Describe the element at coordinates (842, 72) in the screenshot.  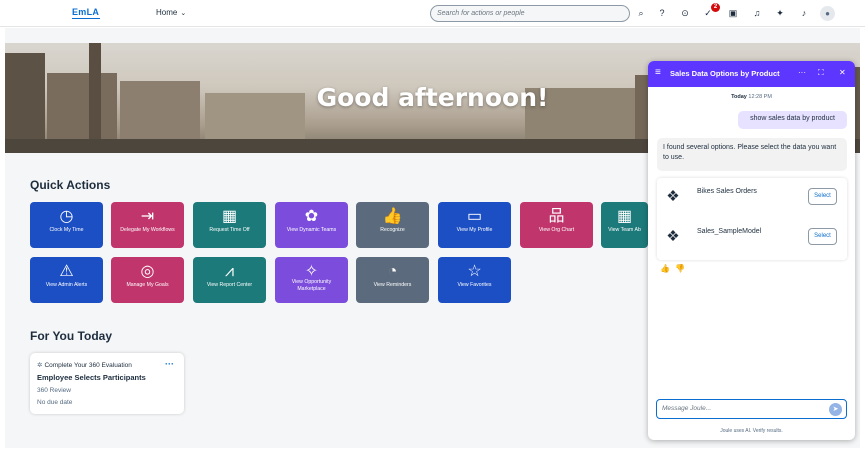
I see `close-icon: ✕` at that location.